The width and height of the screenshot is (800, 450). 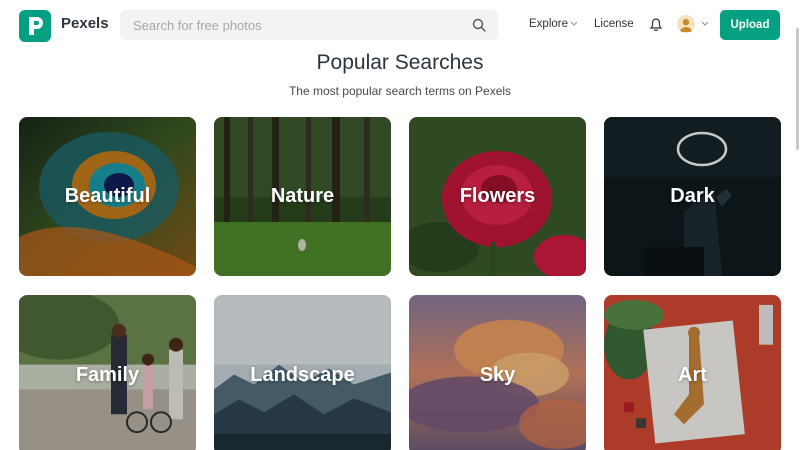 I want to click on tile-family: Family, so click(x=107, y=372).